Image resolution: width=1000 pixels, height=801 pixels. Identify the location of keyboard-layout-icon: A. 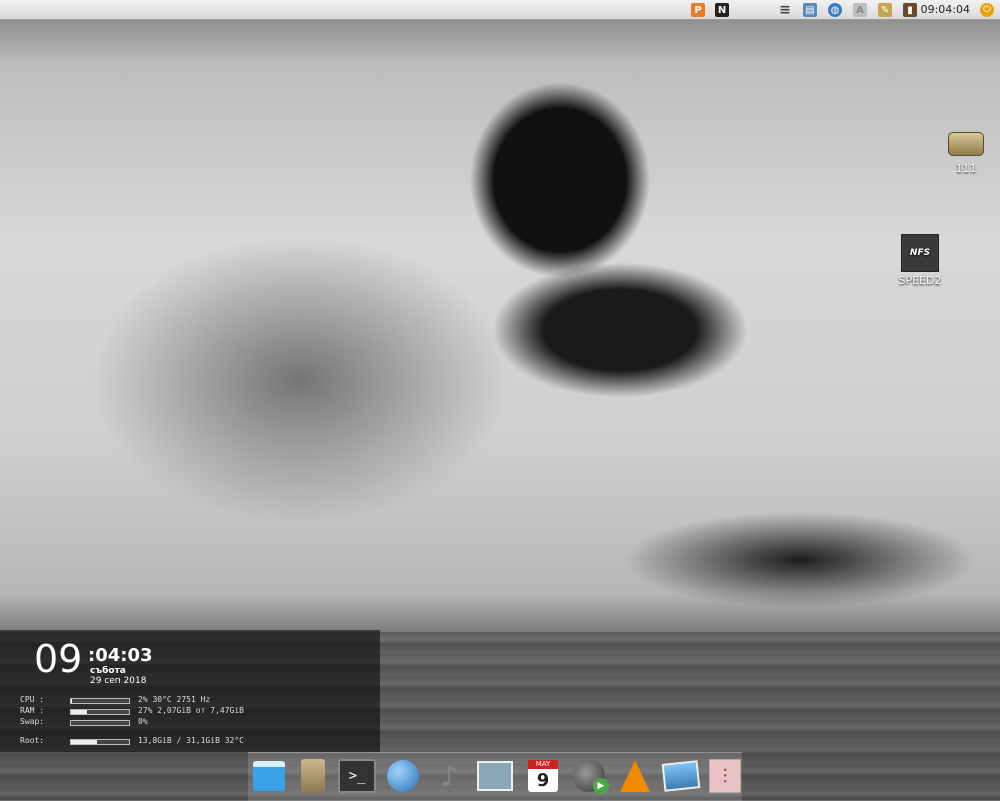
(860, 10).